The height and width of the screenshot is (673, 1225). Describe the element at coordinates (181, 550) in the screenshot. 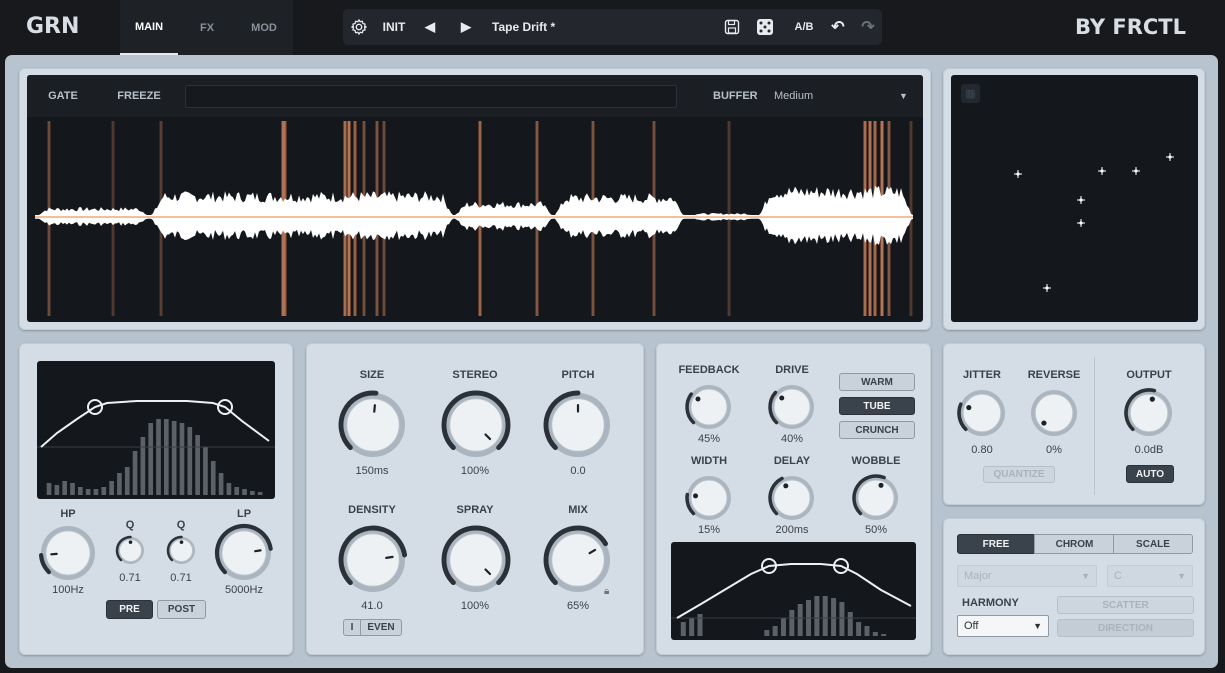

I see `q2-knob` at that location.